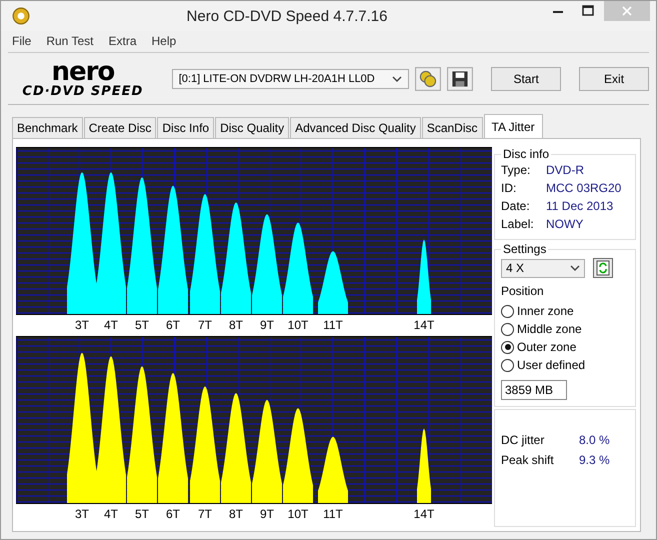 This screenshot has width=657, height=540. Describe the element at coordinates (21, 16) in the screenshot. I see `app-icon` at that location.